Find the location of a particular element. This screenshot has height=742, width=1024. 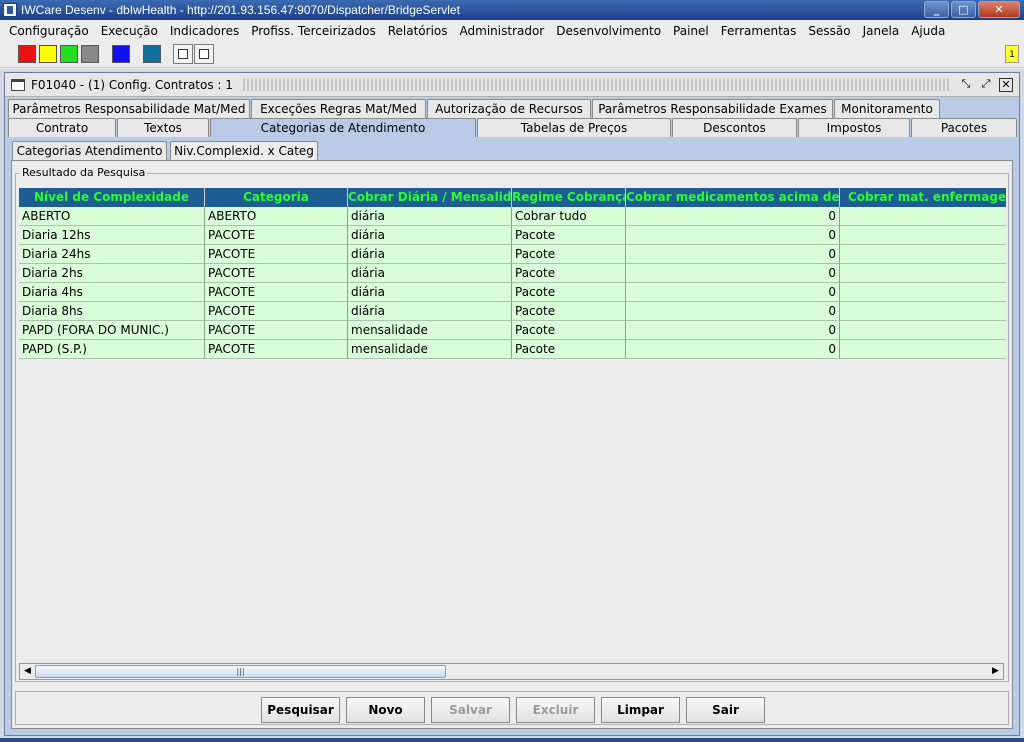

subtab-niv-complexid: Niv.Complexid. x Categ is located at coordinates (244, 150).